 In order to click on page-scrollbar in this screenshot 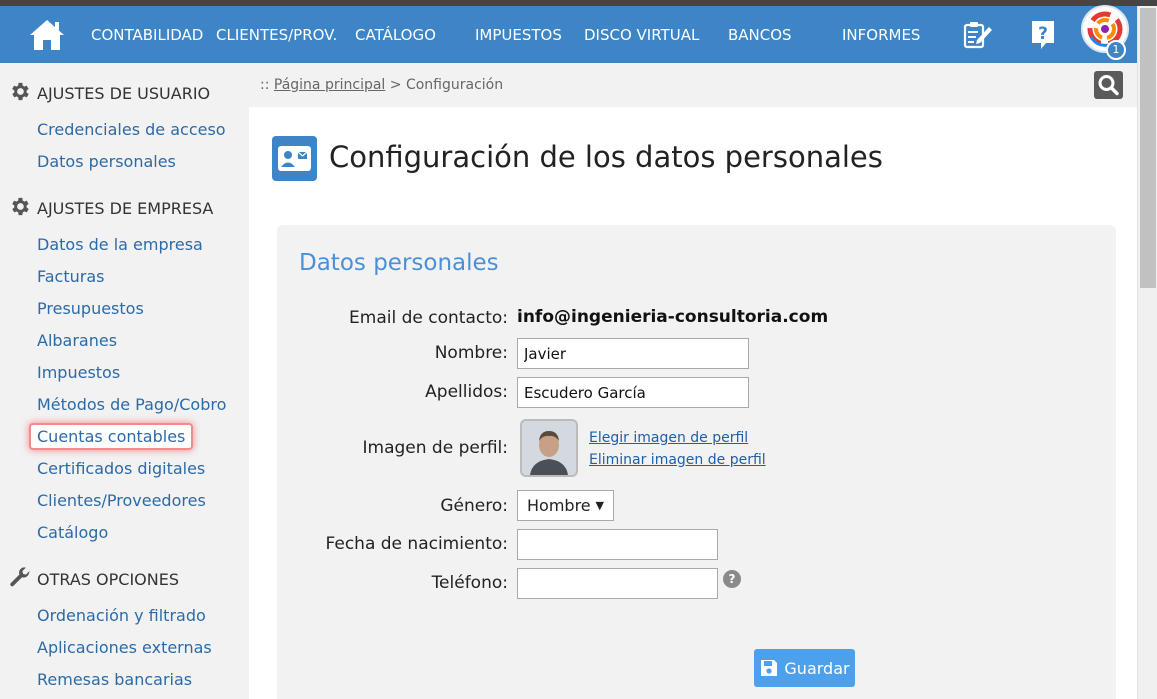, I will do `click(1147, 352)`.